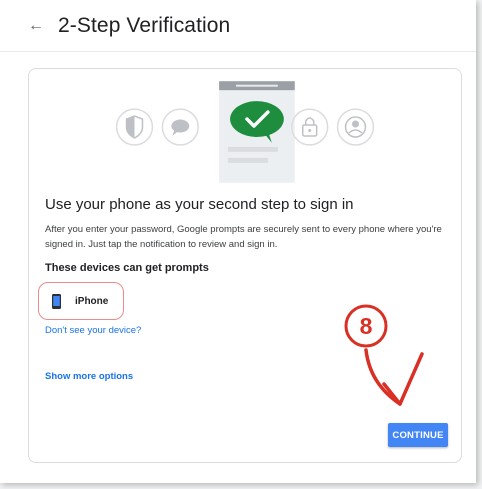 The width and height of the screenshot is (482, 489). Describe the element at coordinates (92, 301) in the screenshot. I see `device-name: iPhone` at that location.